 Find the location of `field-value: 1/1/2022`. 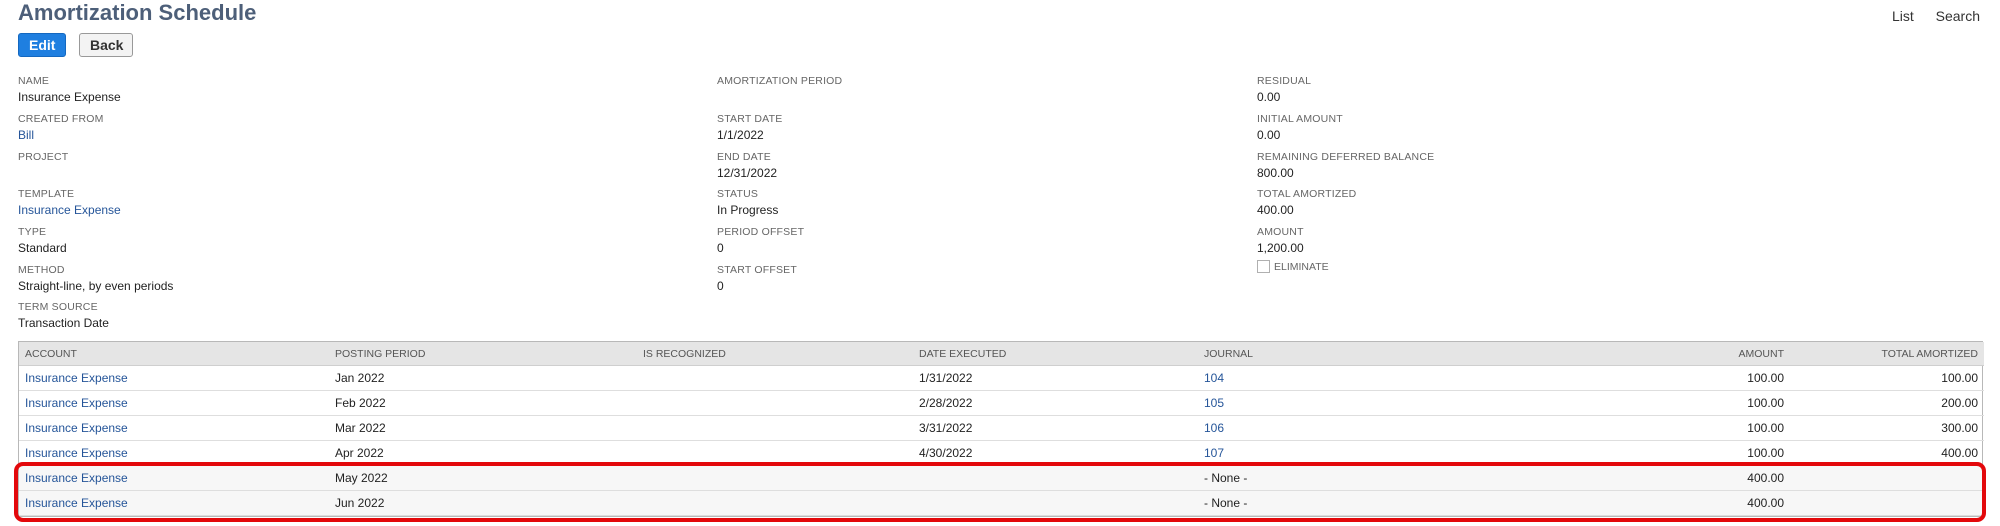

field-value: 1/1/2022 is located at coordinates (740, 135).